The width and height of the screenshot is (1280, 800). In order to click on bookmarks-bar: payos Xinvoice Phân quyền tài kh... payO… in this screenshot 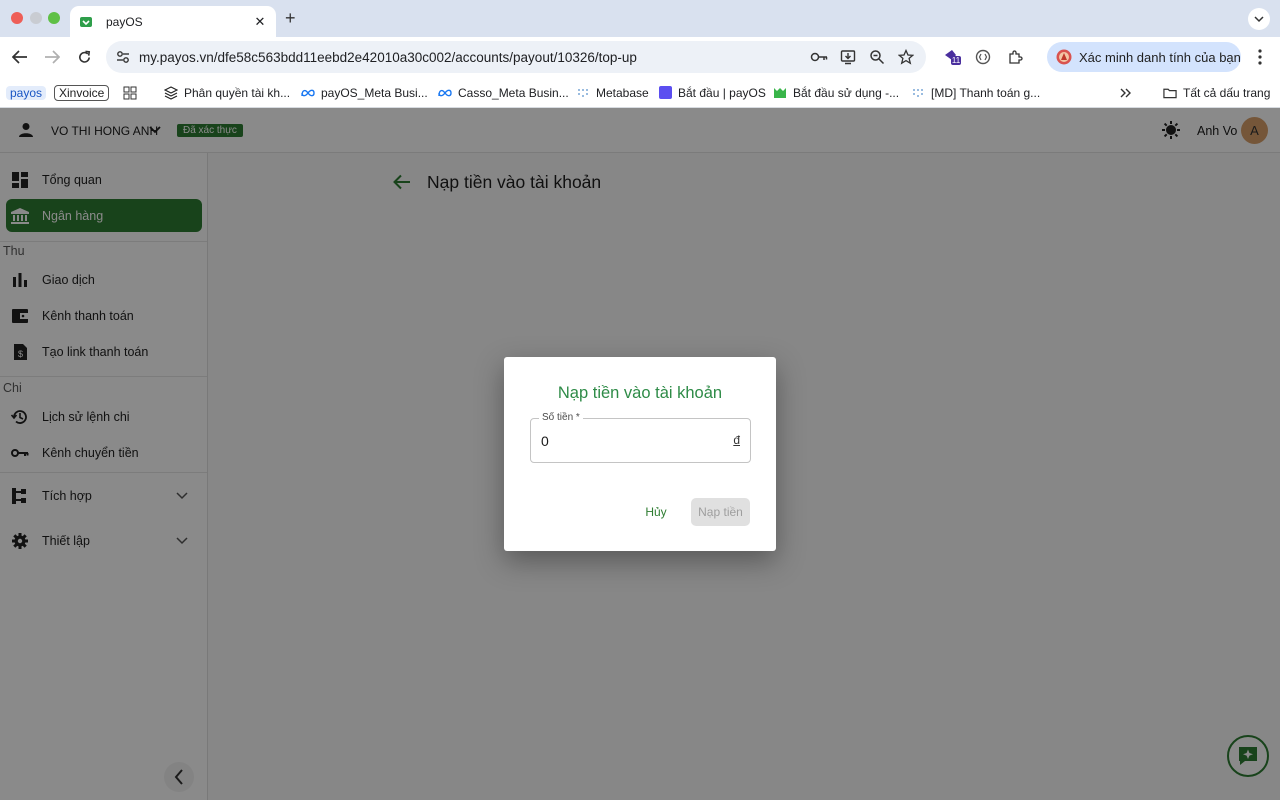, I will do `click(640, 92)`.